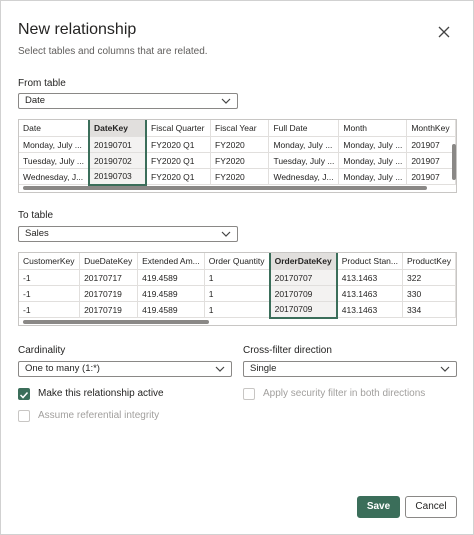  What do you see at coordinates (429, 277) in the screenshot?
I see `to-table-cell: 322` at bounding box center [429, 277].